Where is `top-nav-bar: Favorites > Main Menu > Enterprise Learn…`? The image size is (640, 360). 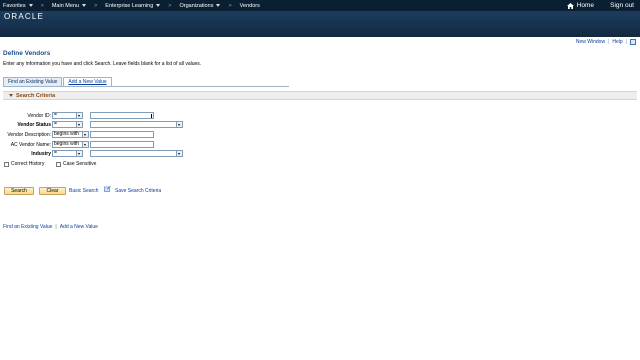
top-nav-bar: Favorites > Main Menu > Enterprise Learn… is located at coordinates (320, 5).